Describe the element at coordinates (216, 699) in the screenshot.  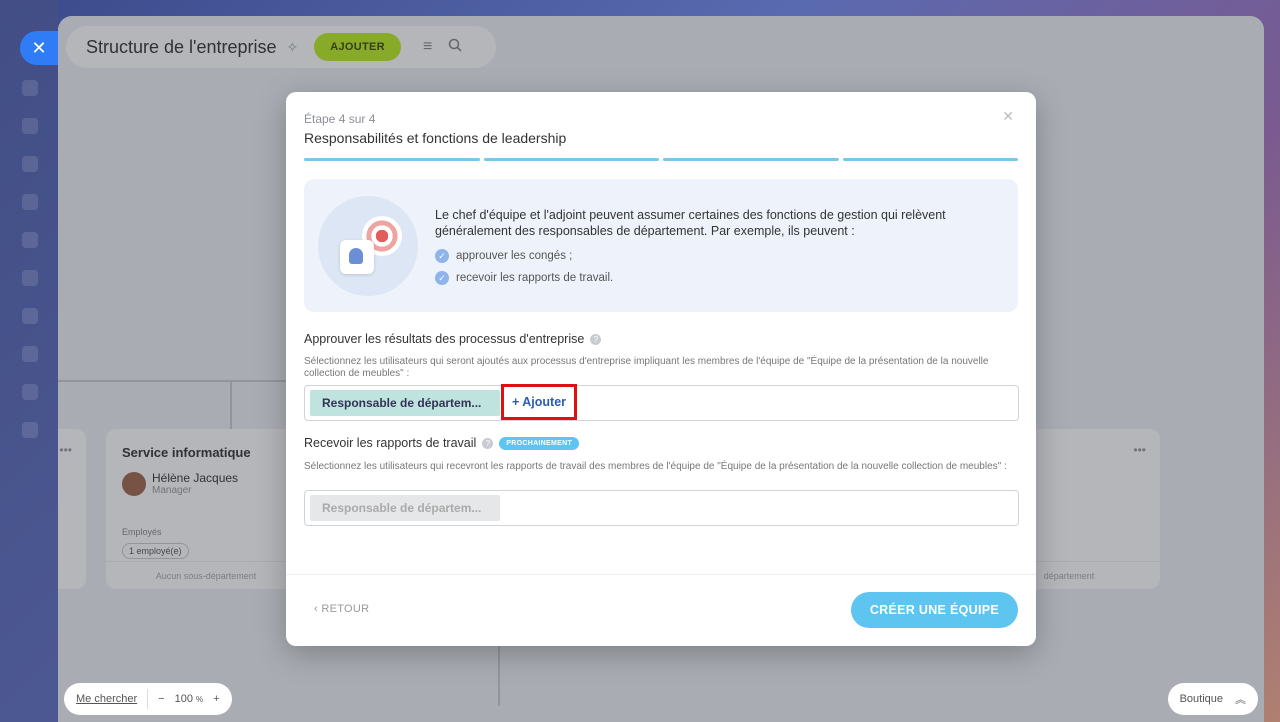
I see `zoom-in-button: +` at that location.